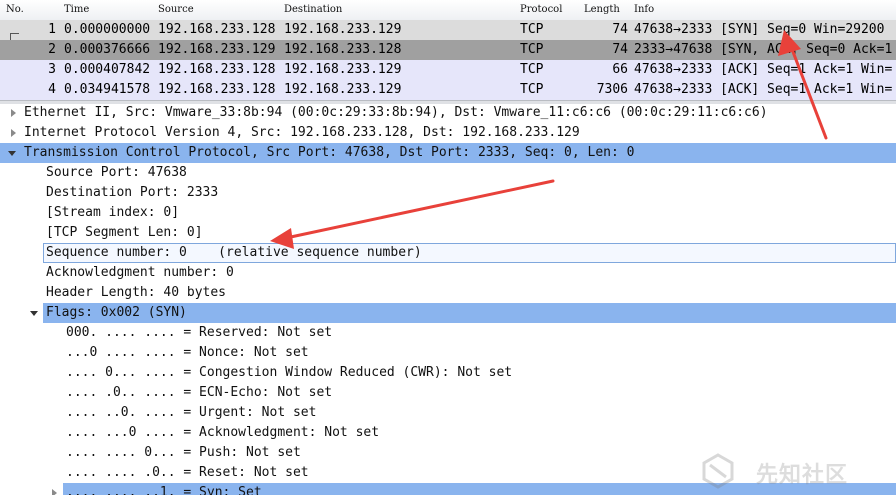 The width and height of the screenshot is (896, 495). I want to click on flag-syn: .... .... ..1. = Syn: Set, so click(164, 489).